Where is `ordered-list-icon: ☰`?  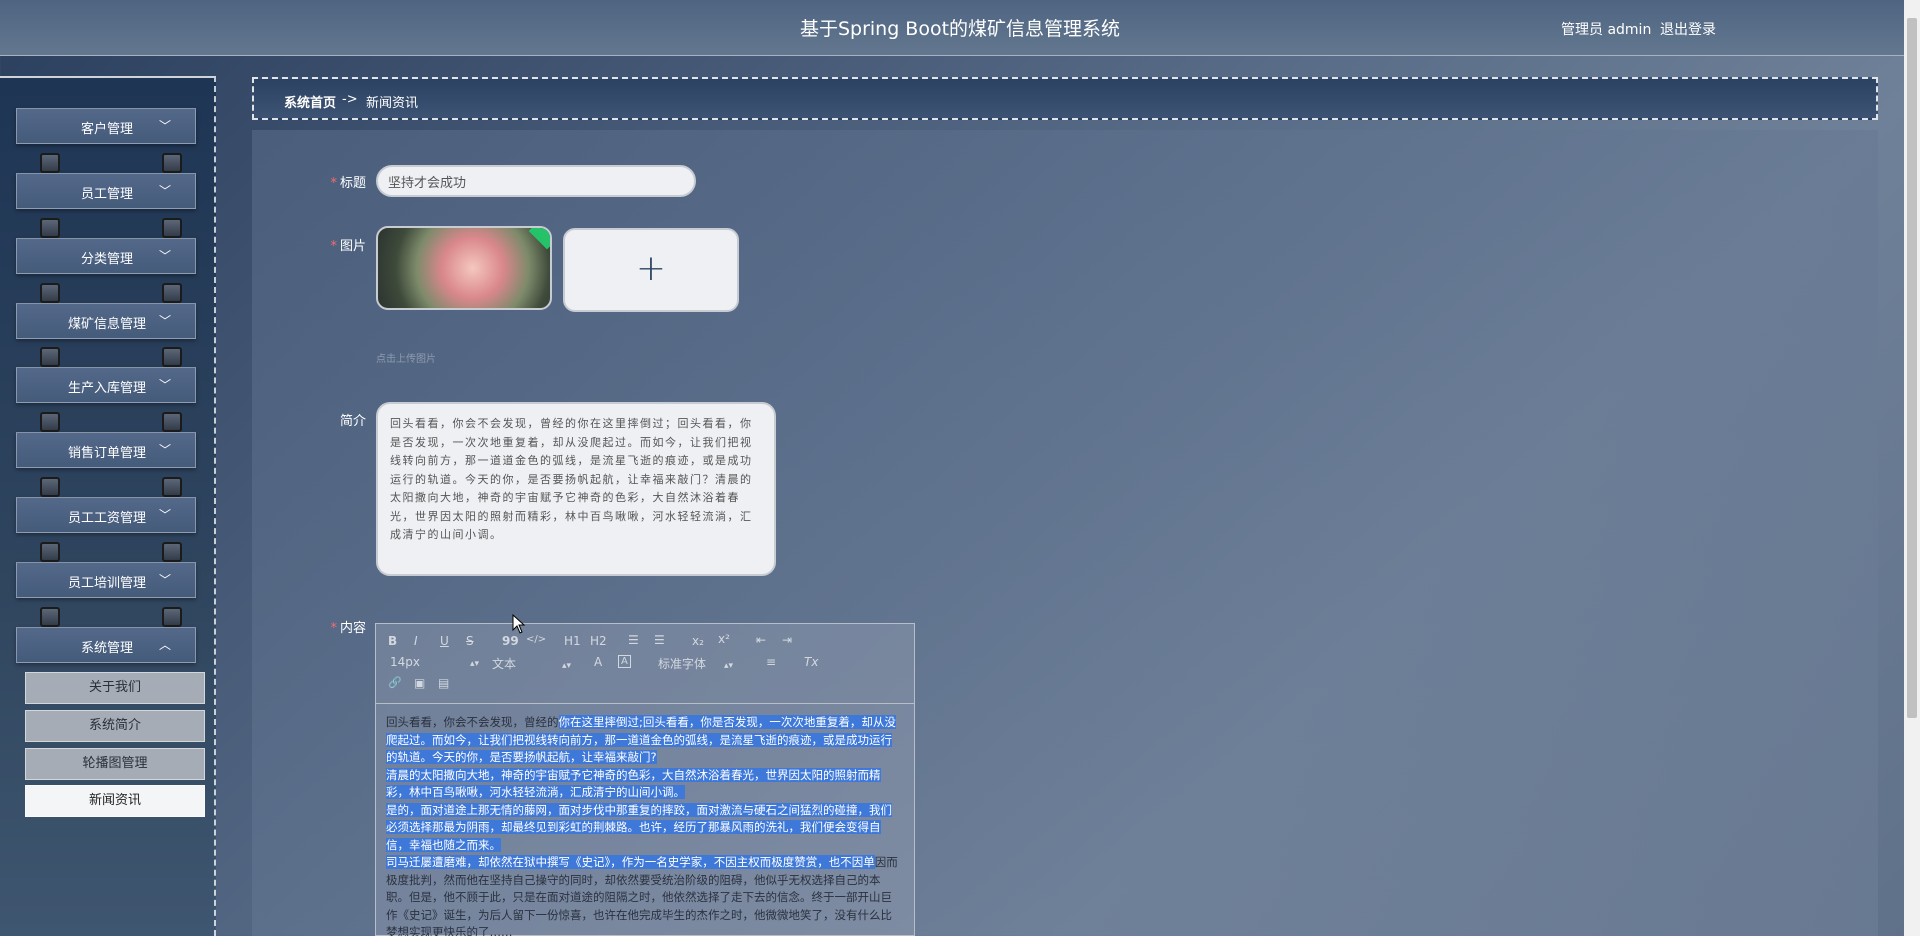 ordered-list-icon: ☰ is located at coordinates (633, 640).